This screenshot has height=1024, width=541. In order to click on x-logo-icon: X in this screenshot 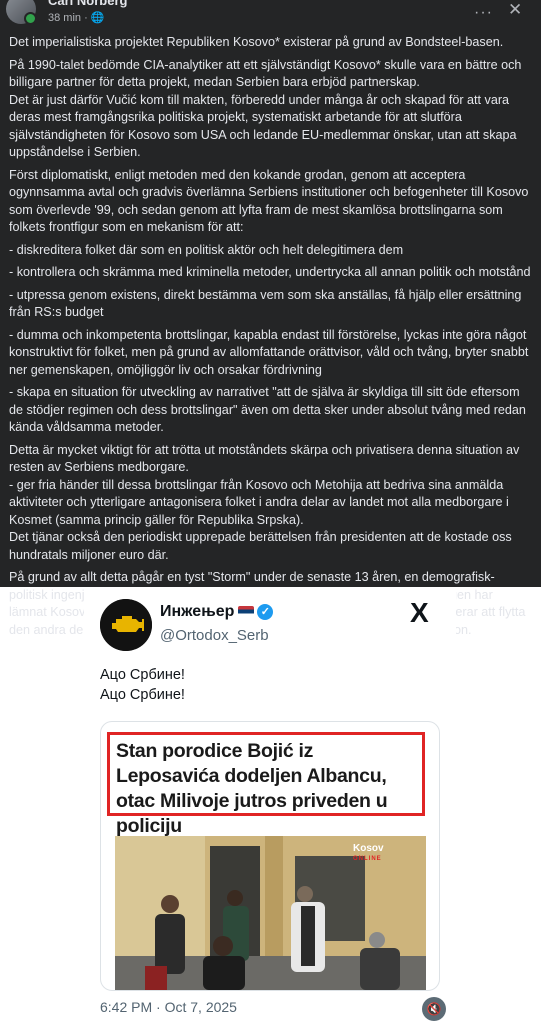, I will do `click(419, 613)`.